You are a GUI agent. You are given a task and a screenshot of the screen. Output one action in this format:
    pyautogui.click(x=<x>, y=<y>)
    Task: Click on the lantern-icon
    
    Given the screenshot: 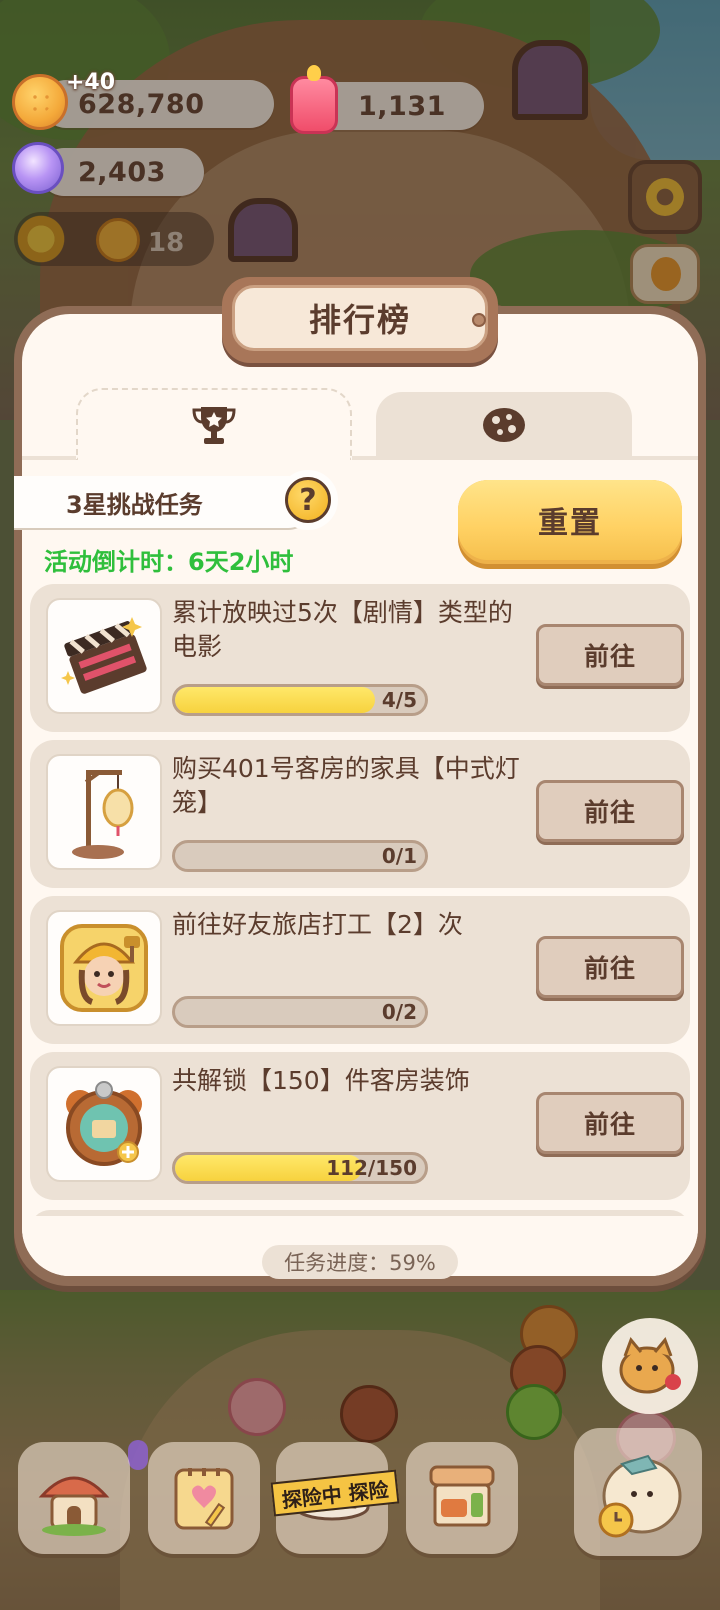 What is the action you would take?
    pyautogui.click(x=103, y=814)
    